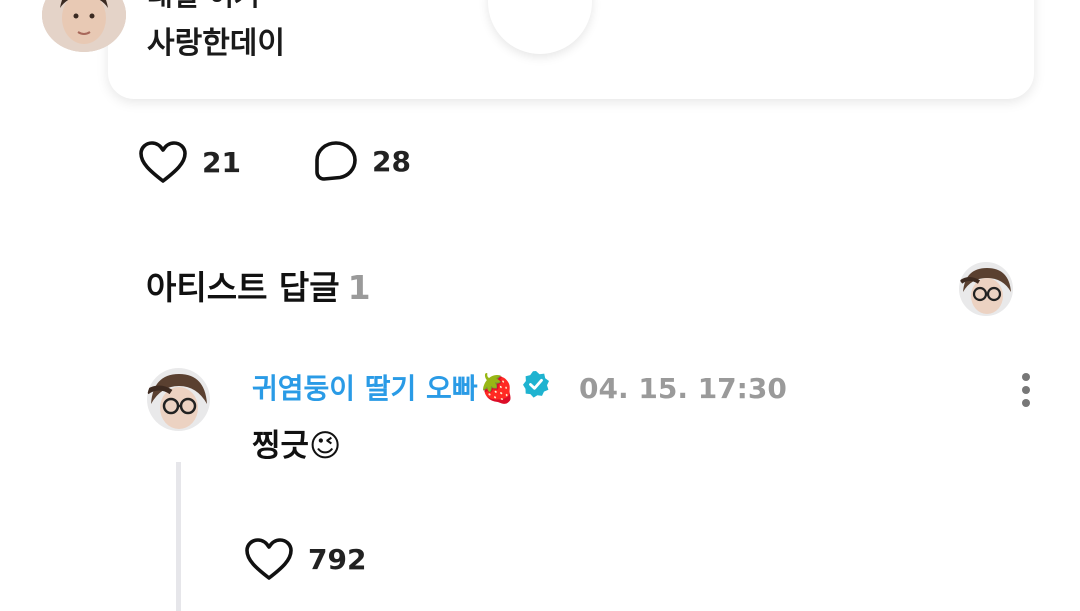  I want to click on artist-comment-text: 찡긋 😉, so click(296, 446).